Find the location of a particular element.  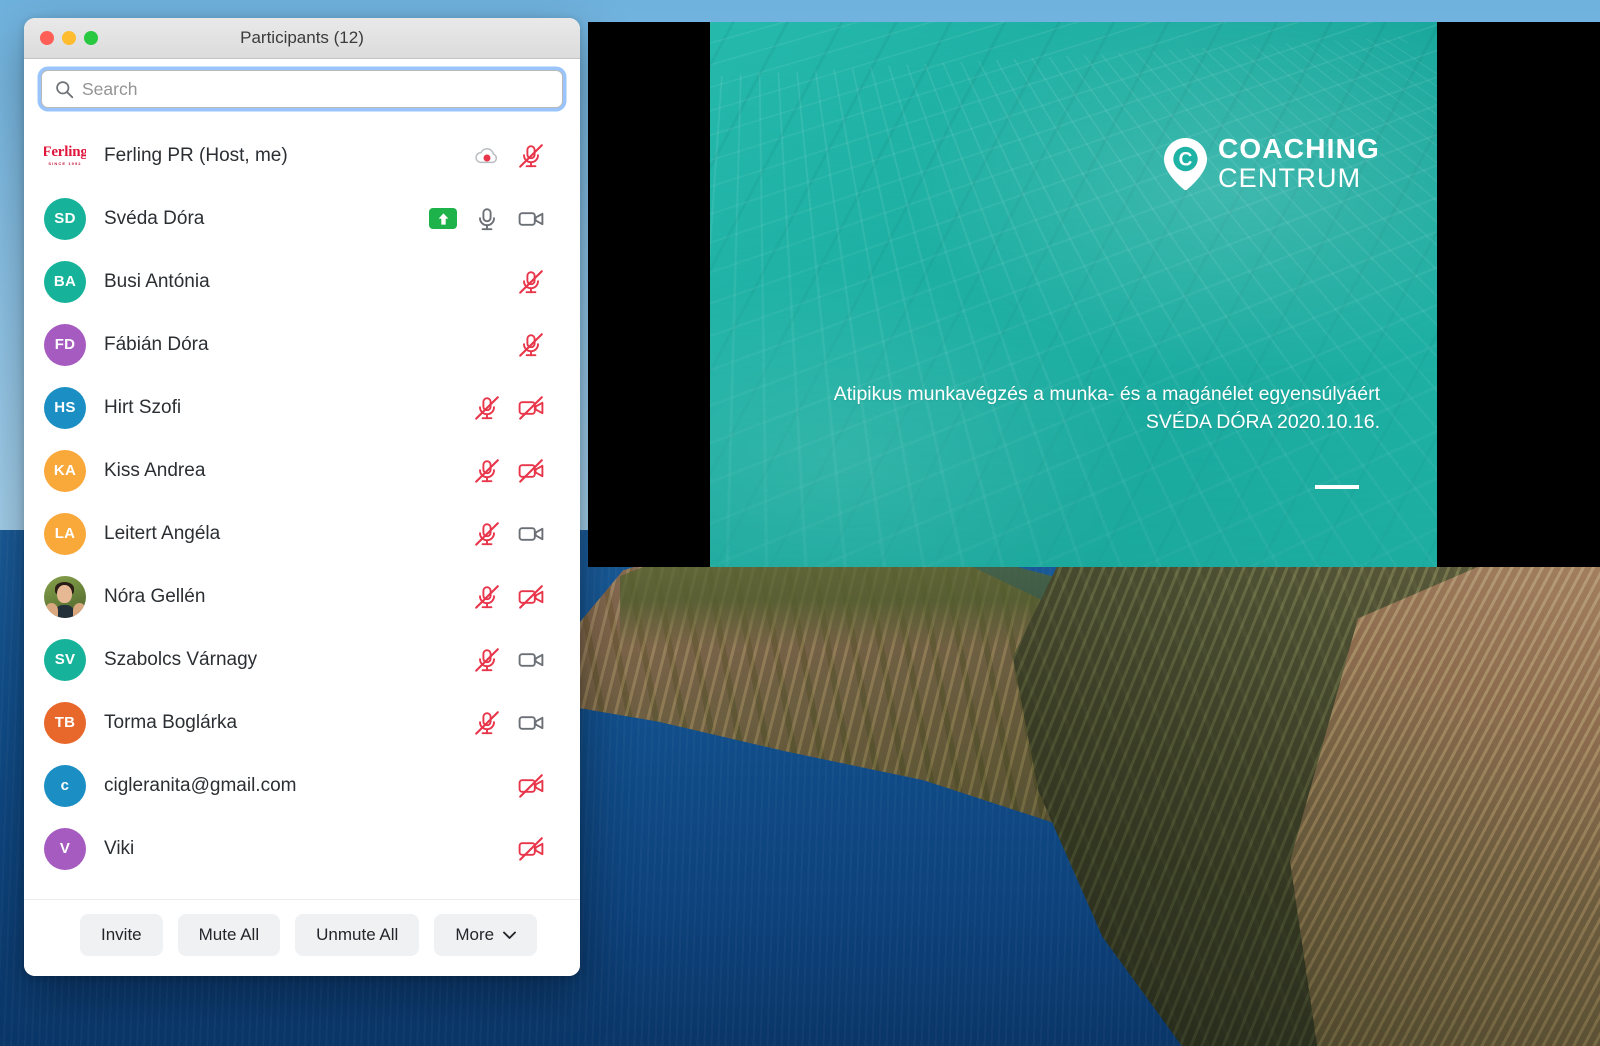

coaching-centrum-logo: C COACHING CENTRUM is located at coordinates (1271, 162).